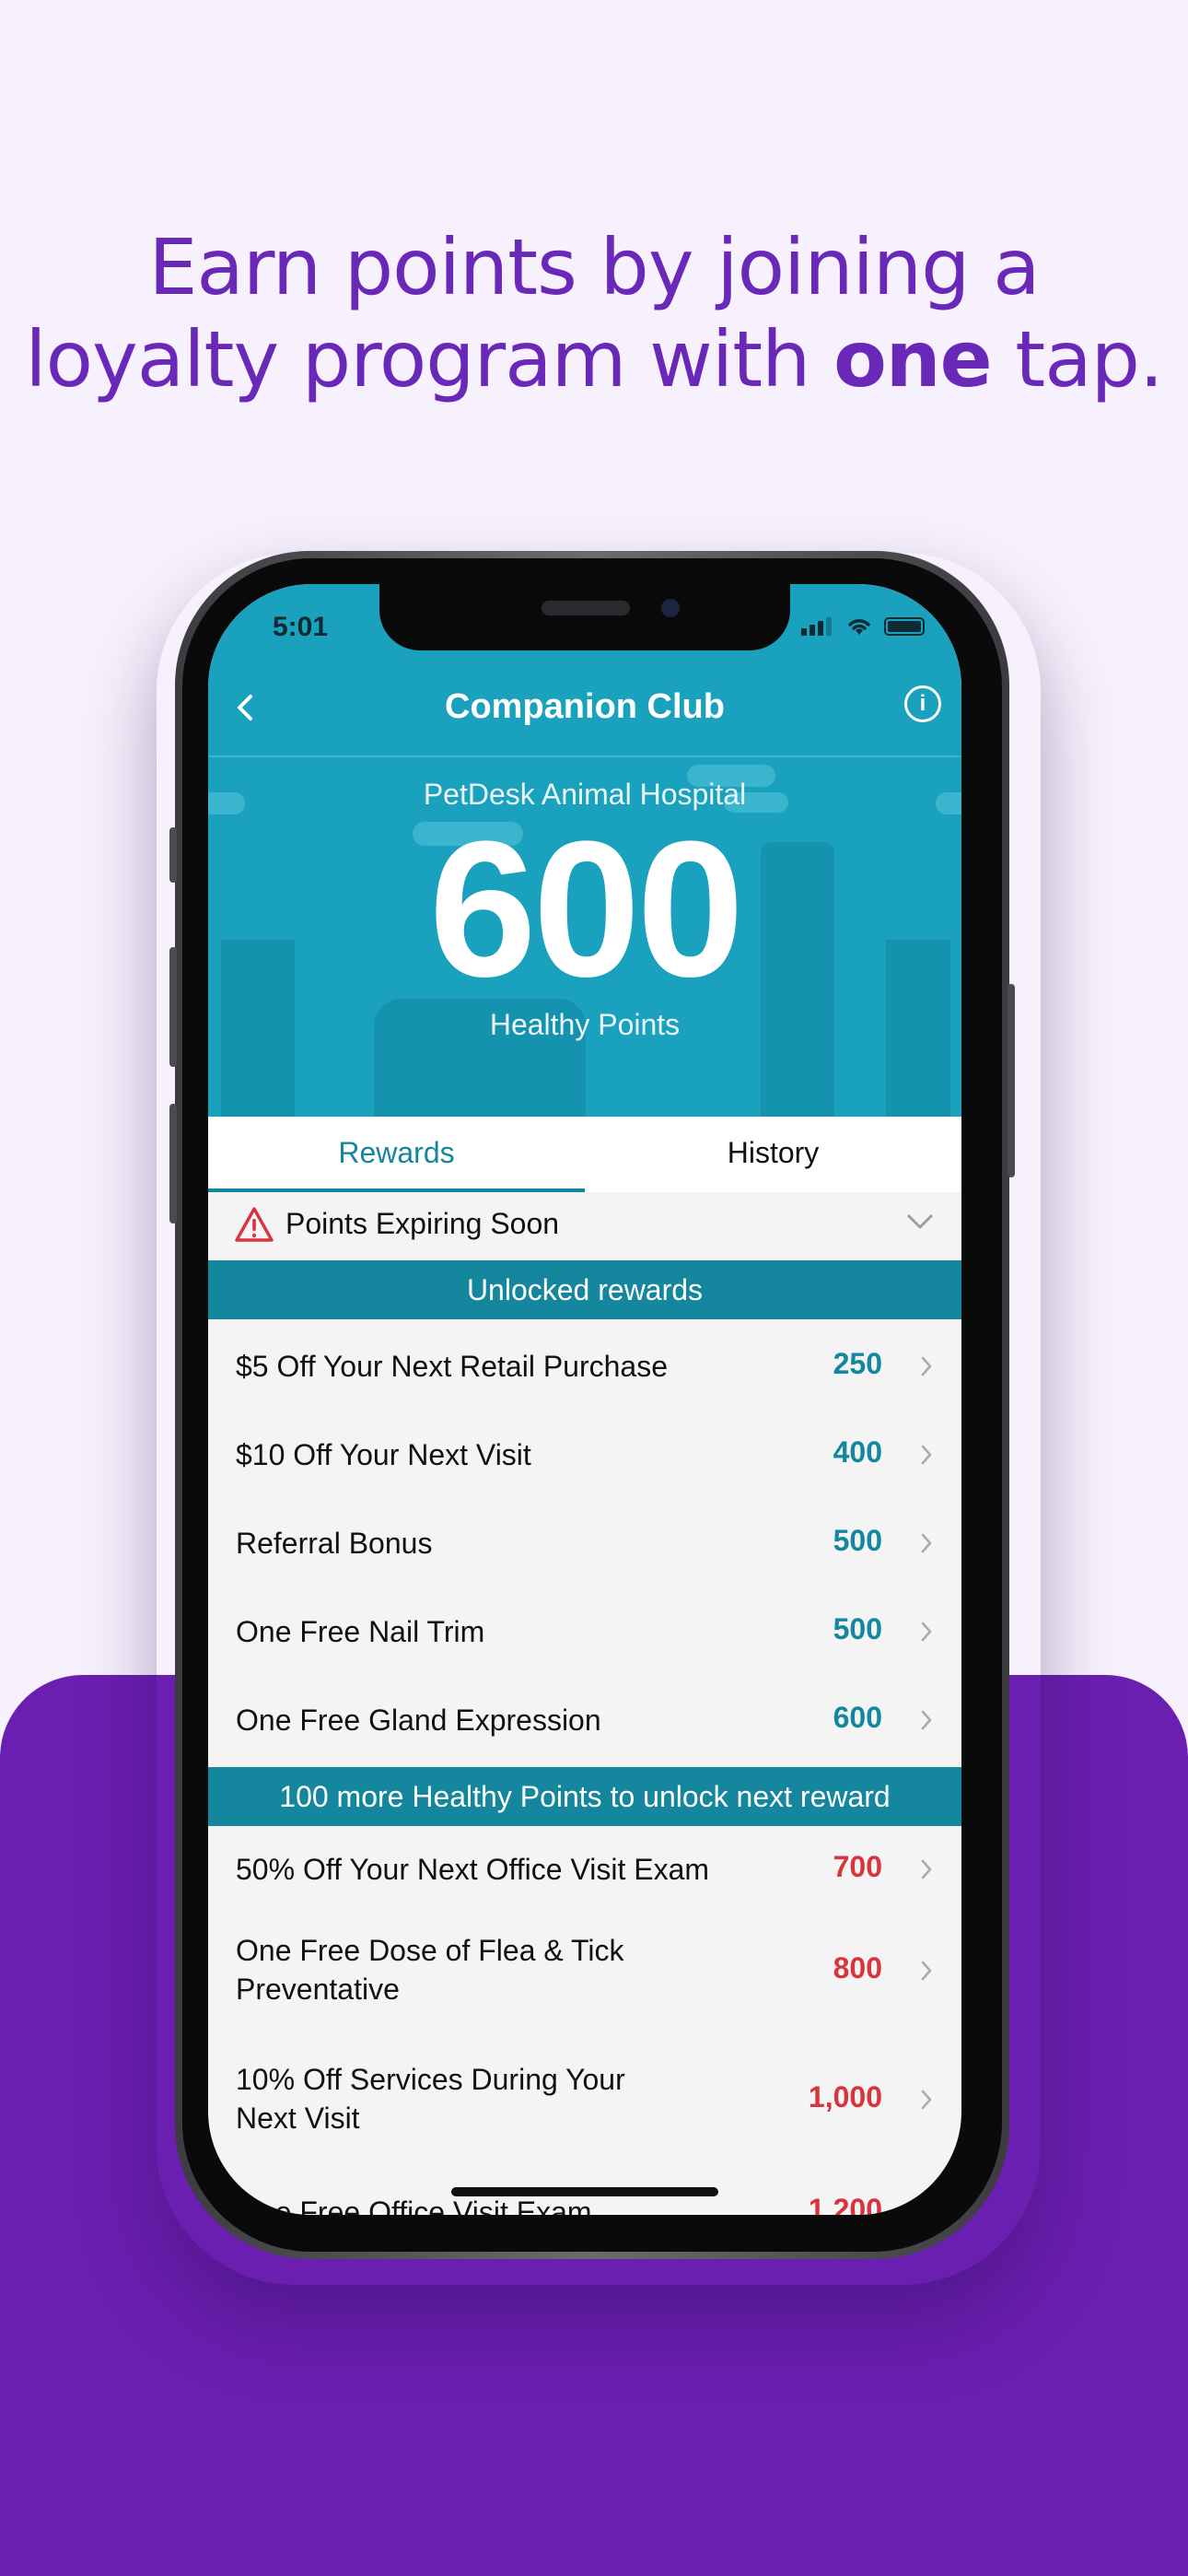 The image size is (1188, 2576). What do you see at coordinates (585, 1024) in the screenshot?
I see `points-label: Healthy Points` at bounding box center [585, 1024].